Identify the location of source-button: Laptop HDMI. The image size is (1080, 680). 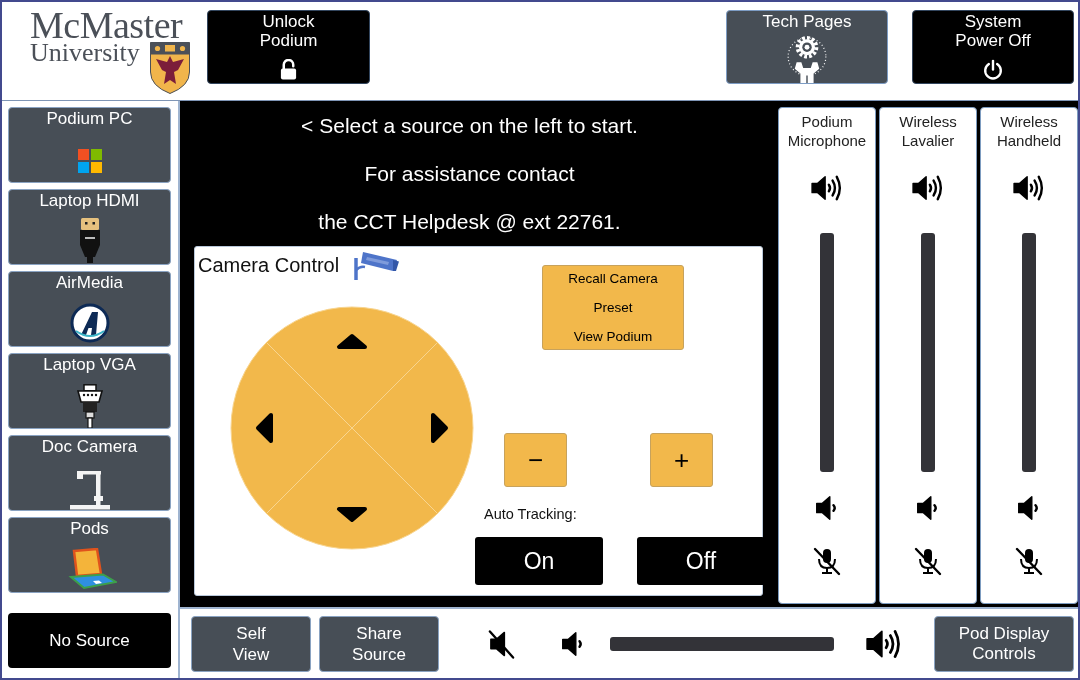
(89, 227).